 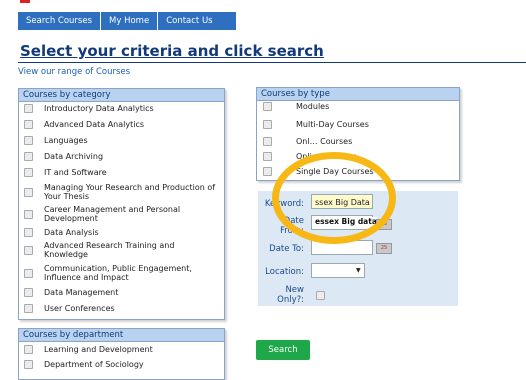 I want to click on category-panel-title: Courses by category, so click(x=121, y=95).